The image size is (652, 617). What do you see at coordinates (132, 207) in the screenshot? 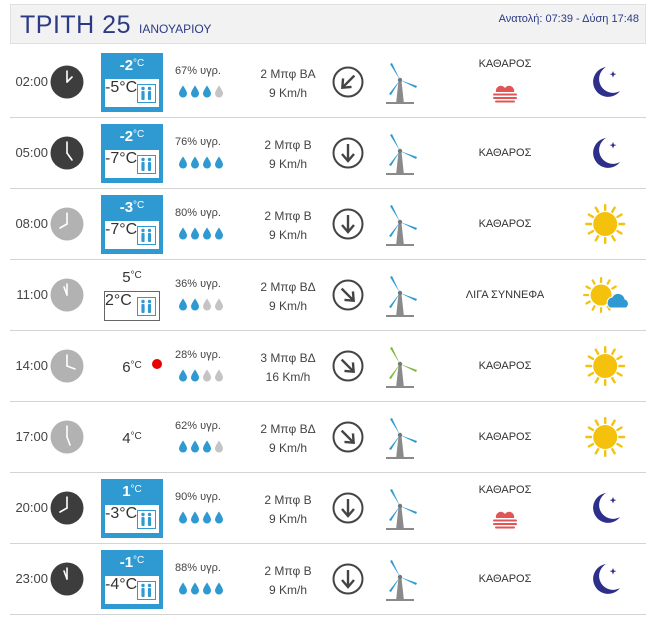
I see `temperature-value: -3°C` at bounding box center [132, 207].